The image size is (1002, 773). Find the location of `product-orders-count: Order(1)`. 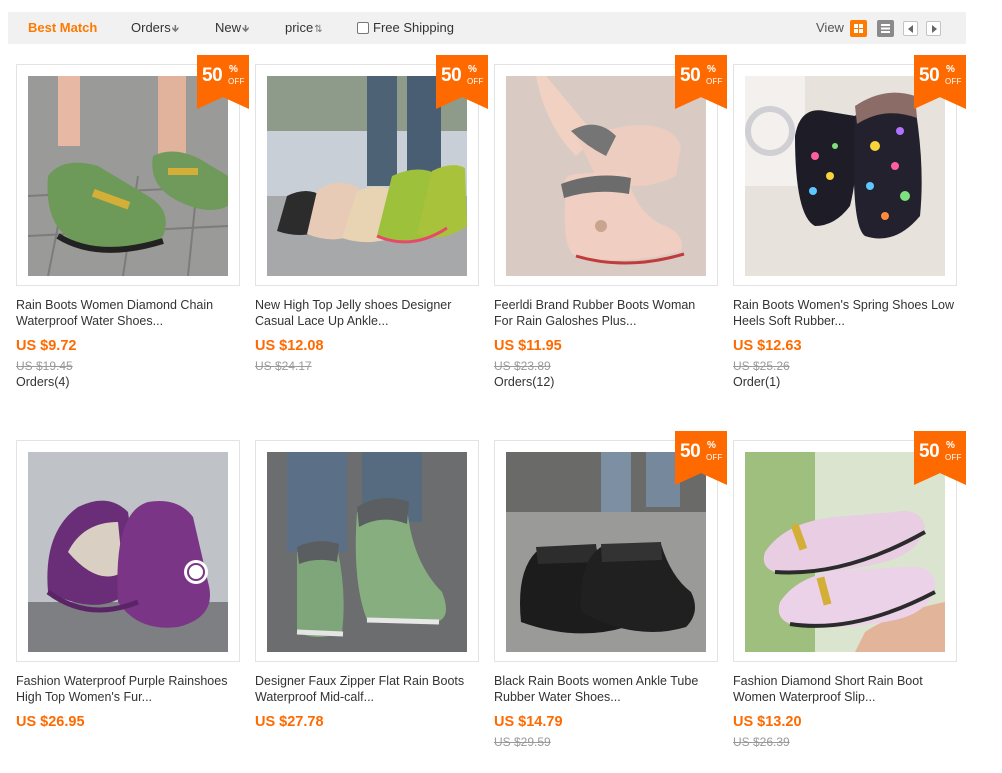

product-orders-count: Order(1) is located at coordinates (757, 382).